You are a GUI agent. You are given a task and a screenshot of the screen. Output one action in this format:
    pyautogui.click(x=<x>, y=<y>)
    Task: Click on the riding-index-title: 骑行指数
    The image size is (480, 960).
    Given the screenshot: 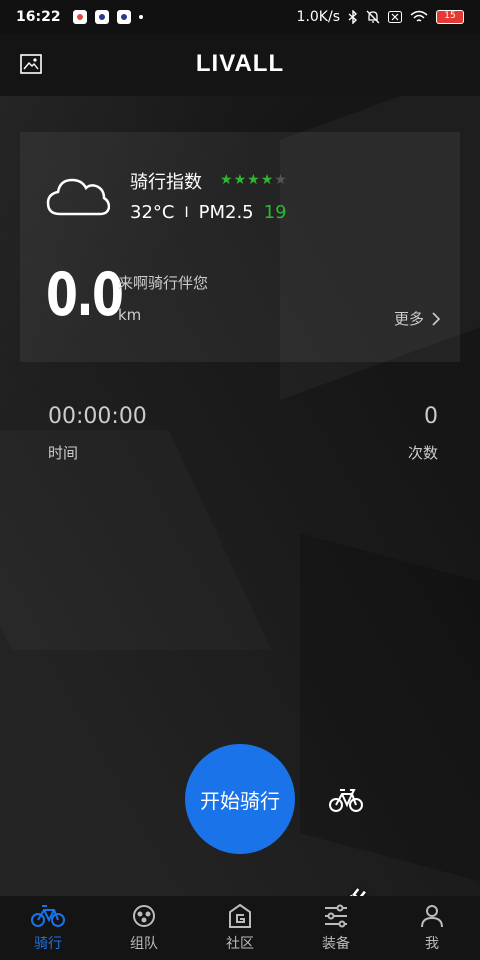 What is the action you would take?
    pyautogui.click(x=166, y=182)
    